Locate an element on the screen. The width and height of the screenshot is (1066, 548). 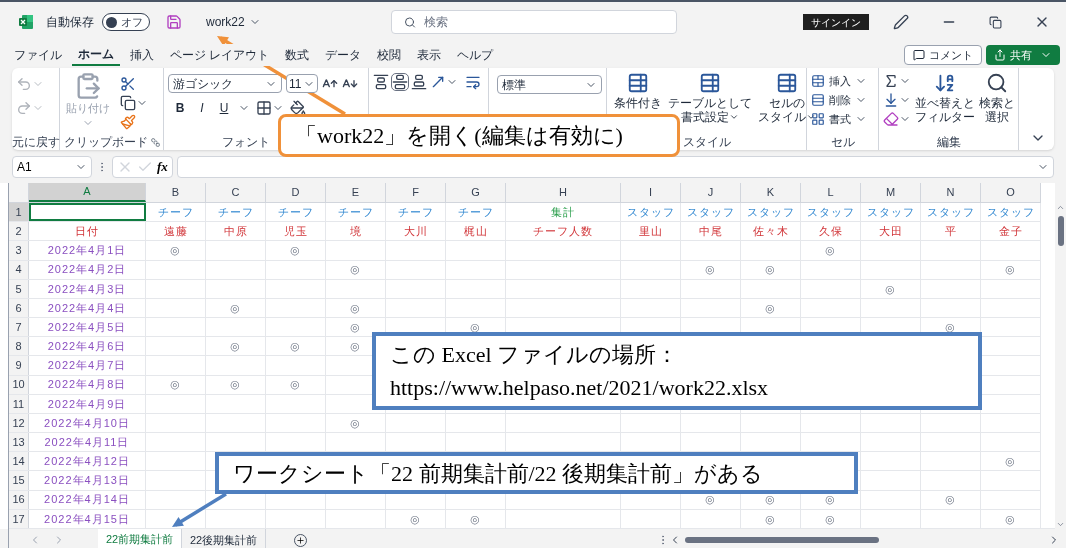
find-select-button: 検索と 選択 is located at coordinates (997, 98).